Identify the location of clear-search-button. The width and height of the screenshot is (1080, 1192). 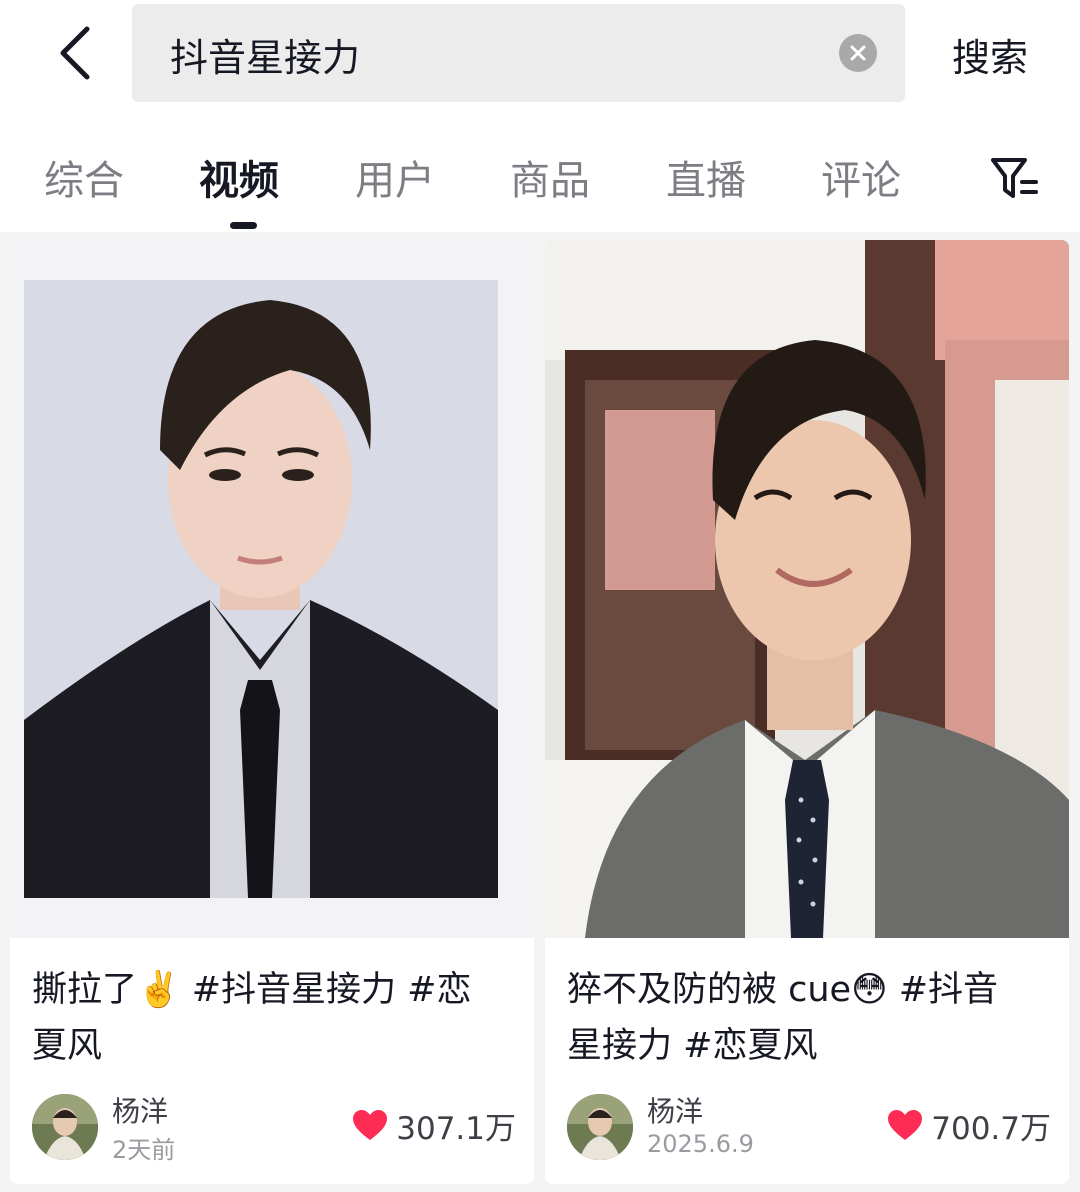
(858, 53).